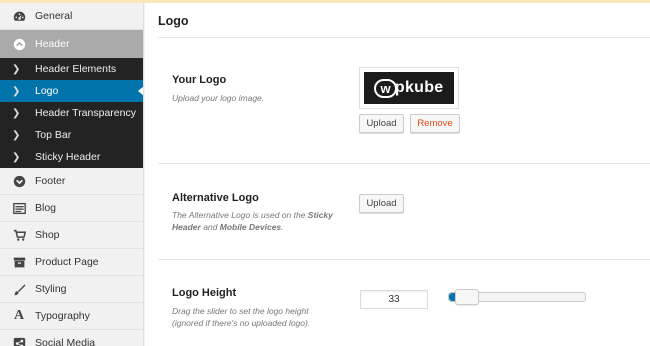  Describe the element at coordinates (19, 181) in the screenshot. I see `arrow-down-circle-icon` at that location.